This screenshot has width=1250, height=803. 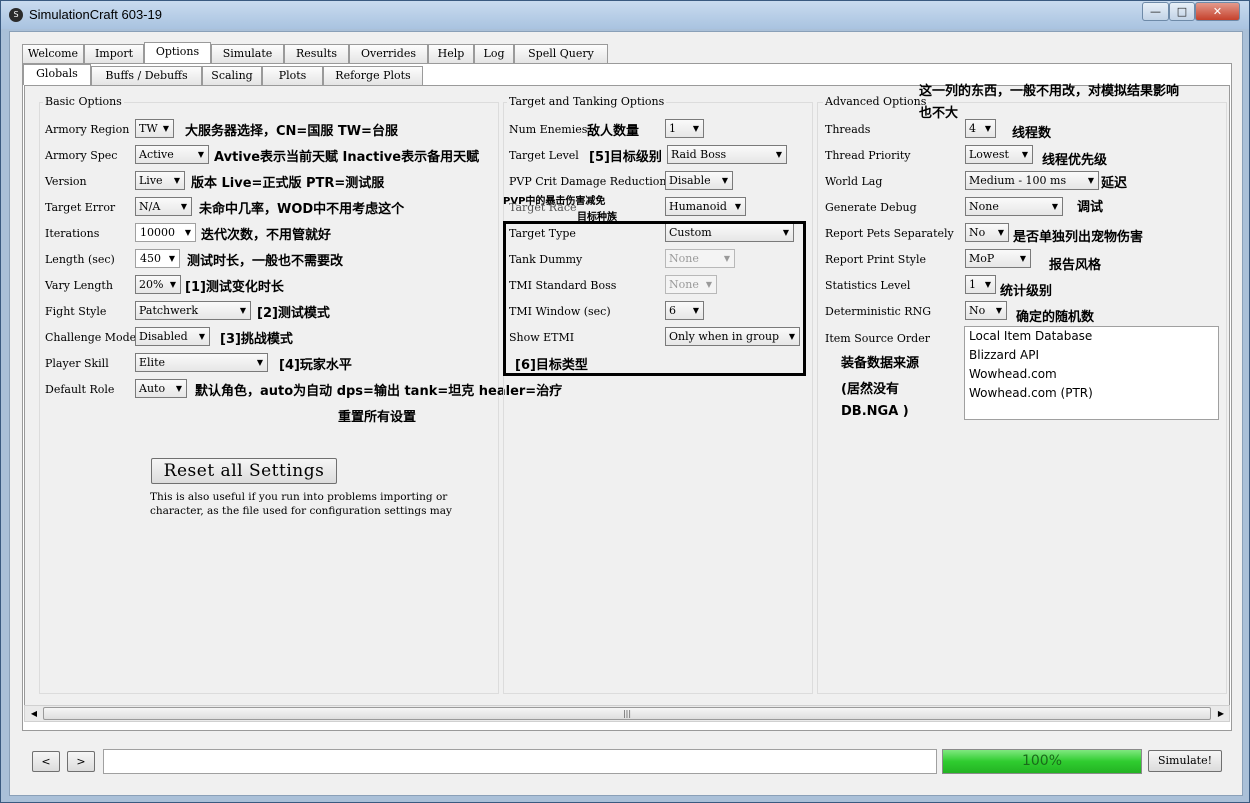 What do you see at coordinates (244, 471) in the screenshot?
I see `reset-all-settings-button: Reset all Settings` at bounding box center [244, 471].